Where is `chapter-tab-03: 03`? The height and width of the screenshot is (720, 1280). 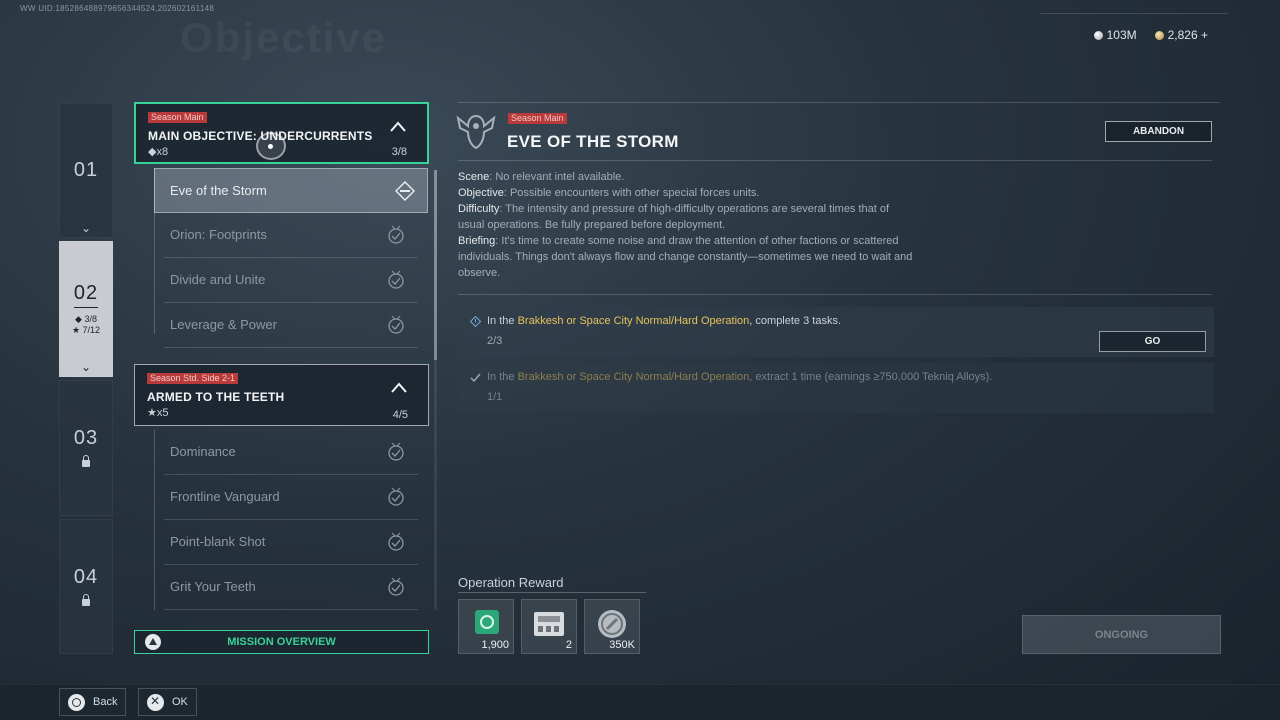 chapter-tab-03: 03 is located at coordinates (86, 448).